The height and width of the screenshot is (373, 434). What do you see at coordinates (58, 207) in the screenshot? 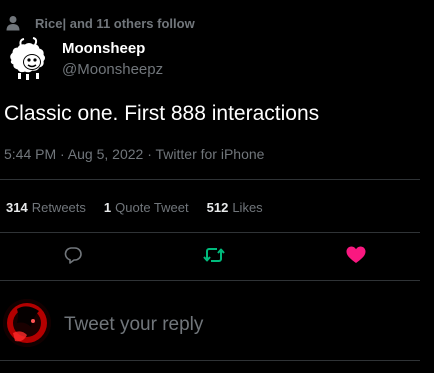
I see `stat-label: Retweets` at bounding box center [58, 207].